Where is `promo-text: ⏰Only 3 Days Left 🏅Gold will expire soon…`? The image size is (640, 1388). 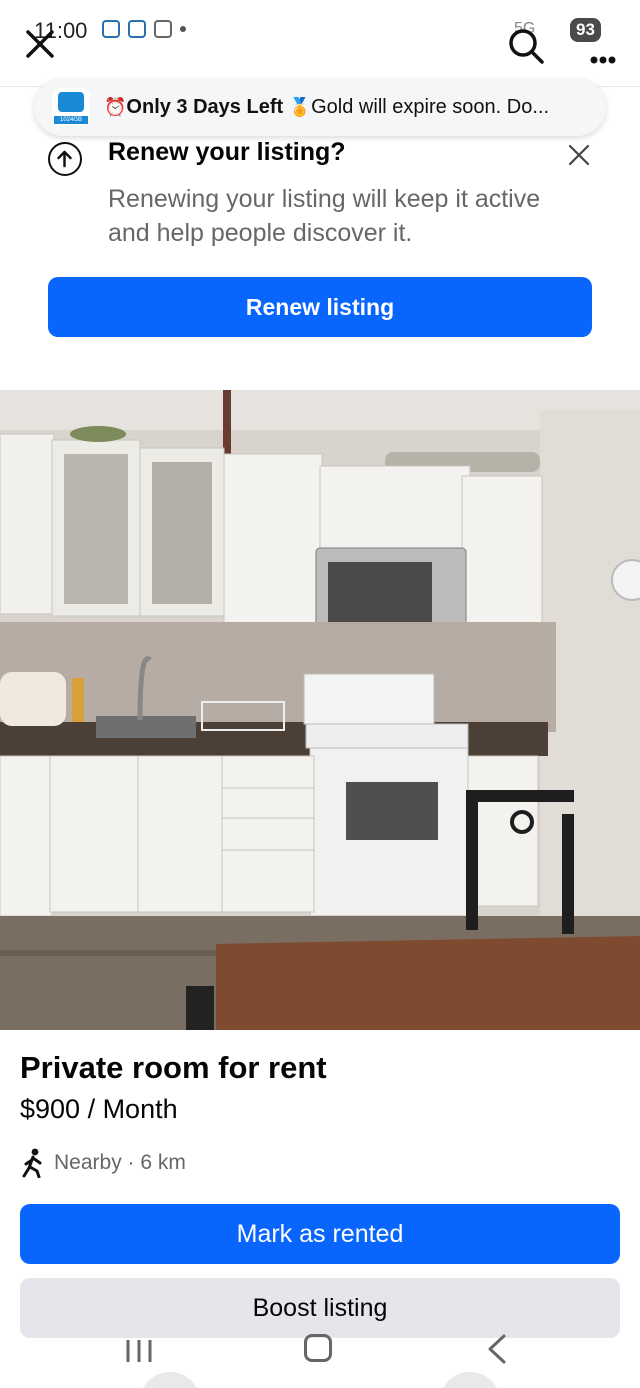
promo-text: ⏰Only 3 Days Left 🏅Gold will expire soon… is located at coordinates (326, 107).